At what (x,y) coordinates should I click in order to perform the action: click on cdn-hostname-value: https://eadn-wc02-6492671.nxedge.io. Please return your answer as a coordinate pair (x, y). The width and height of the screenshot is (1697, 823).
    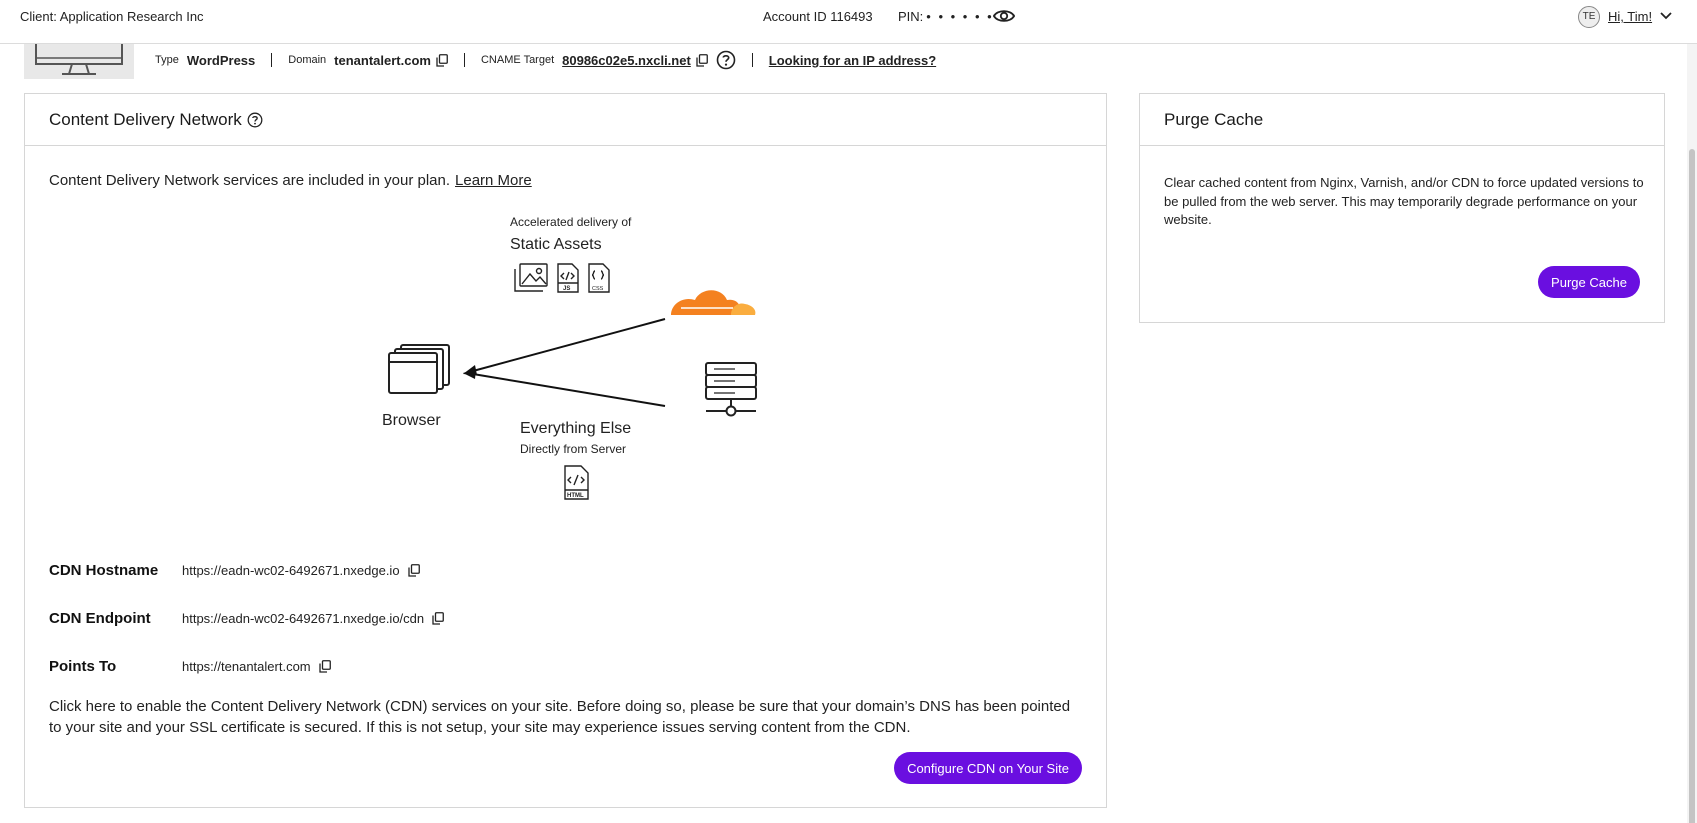
    Looking at the image, I should click on (301, 570).